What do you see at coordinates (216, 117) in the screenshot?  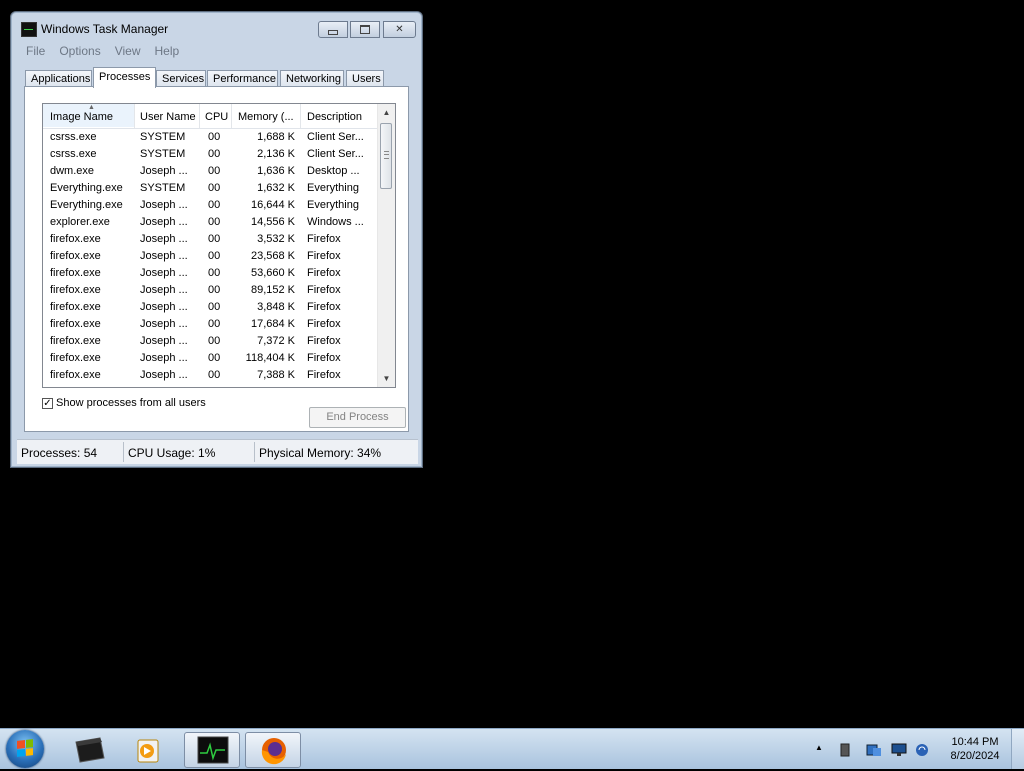 I see `header-cpu: CPU` at bounding box center [216, 117].